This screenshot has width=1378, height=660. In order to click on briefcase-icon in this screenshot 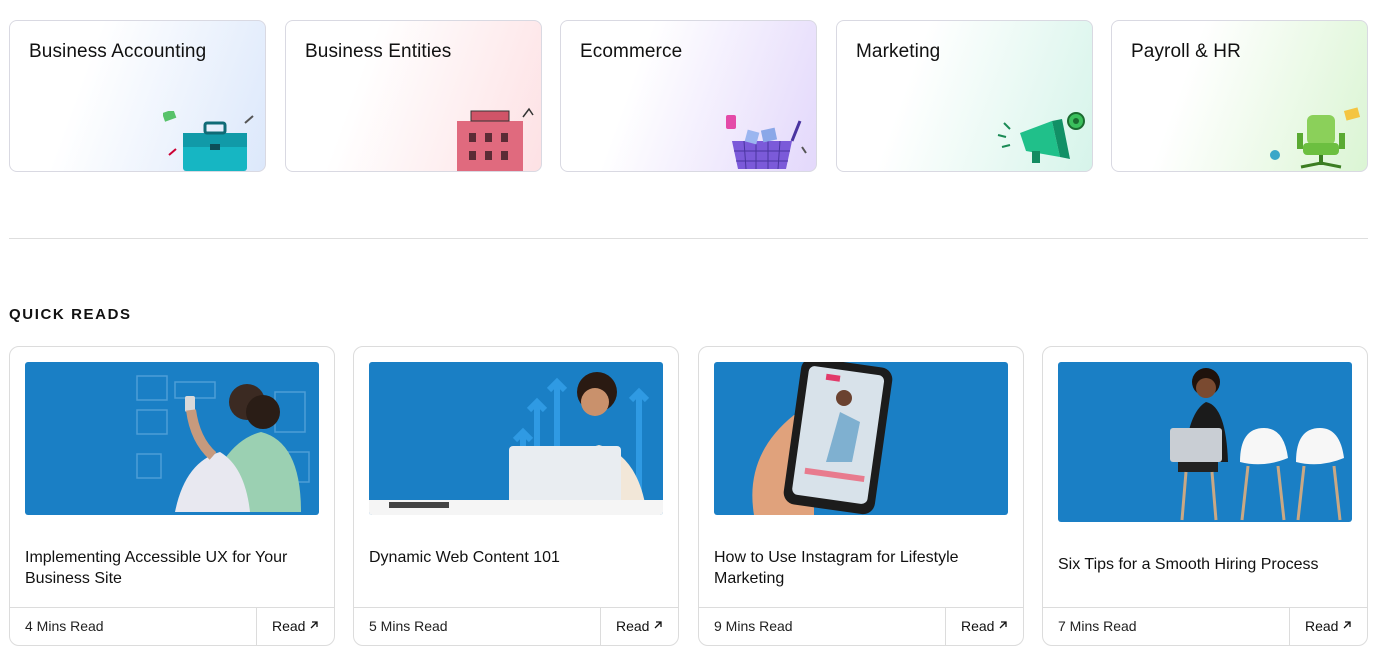, I will do `click(208, 141)`.